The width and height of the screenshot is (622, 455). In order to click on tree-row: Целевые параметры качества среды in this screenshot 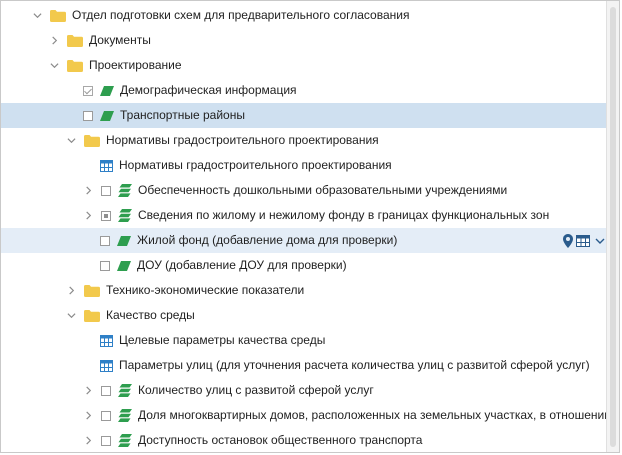, I will do `click(304, 340)`.